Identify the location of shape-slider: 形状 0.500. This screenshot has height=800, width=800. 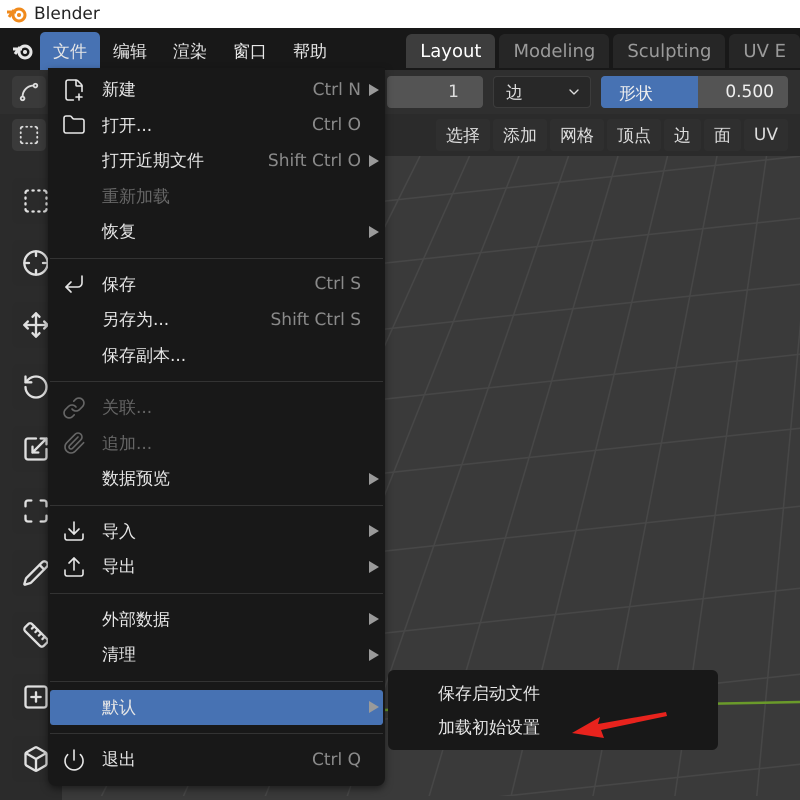
(694, 92).